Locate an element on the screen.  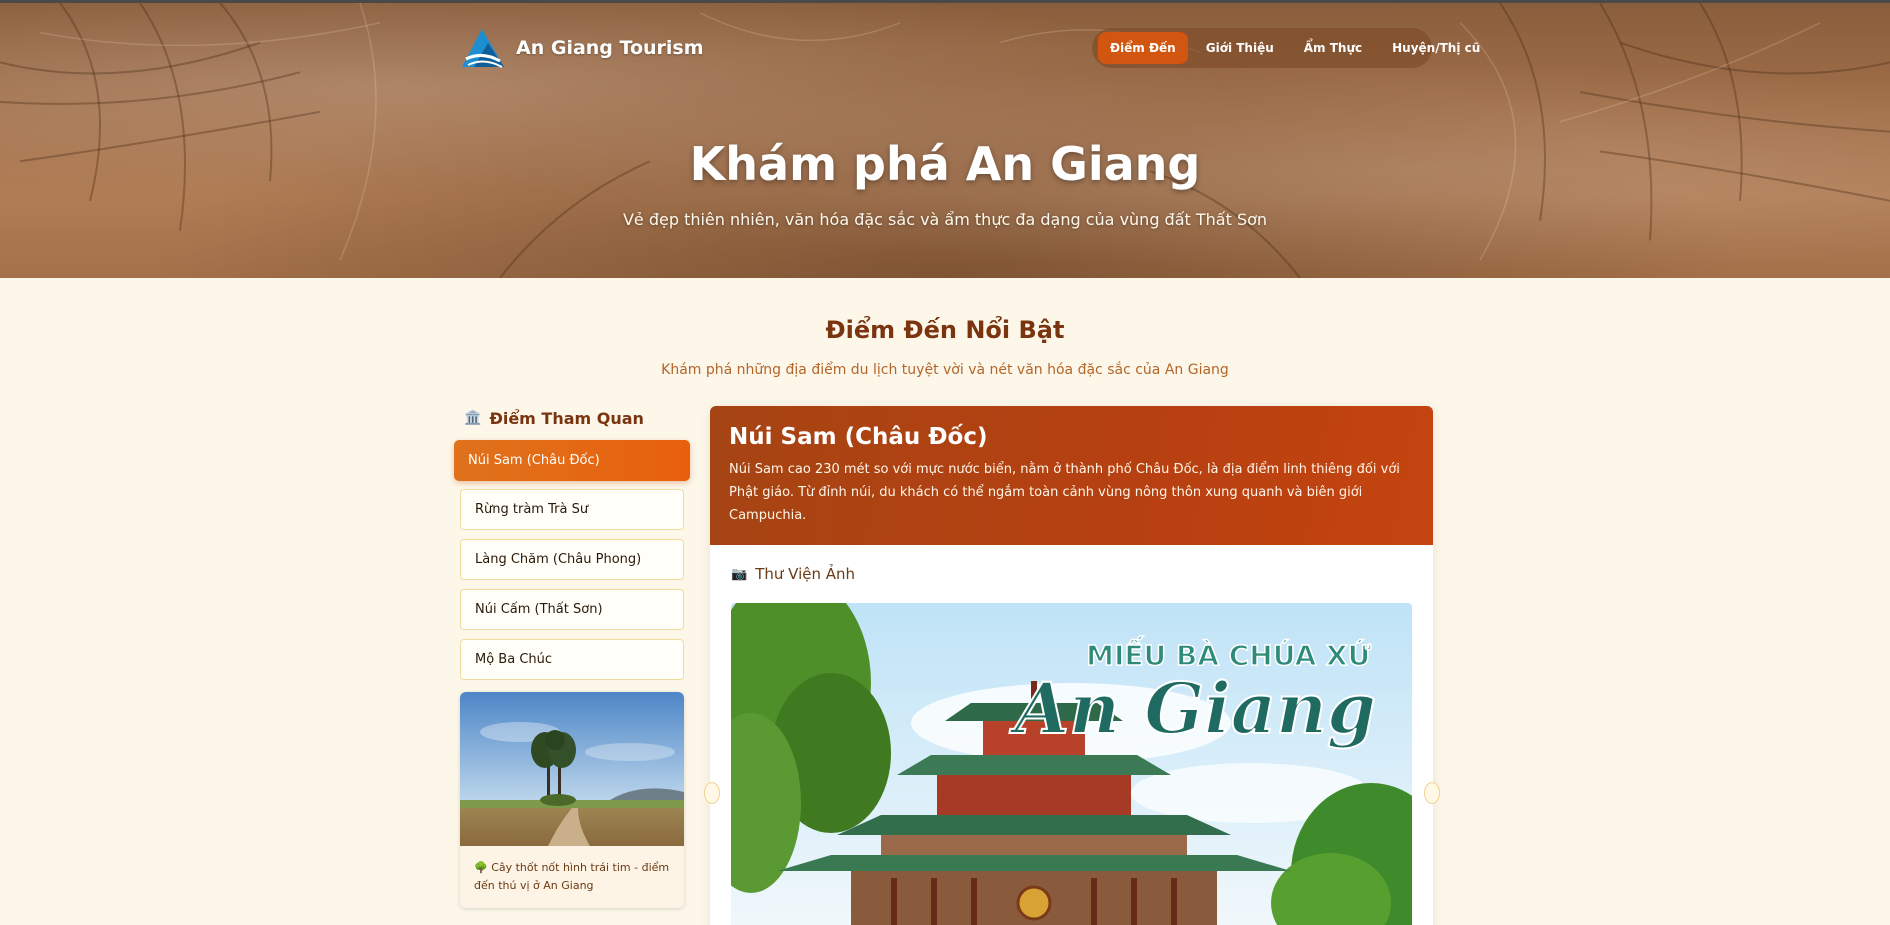
sidebar-item-rung-tram-tra-su: Rừng tràm Trà Sư is located at coordinates (572, 509).